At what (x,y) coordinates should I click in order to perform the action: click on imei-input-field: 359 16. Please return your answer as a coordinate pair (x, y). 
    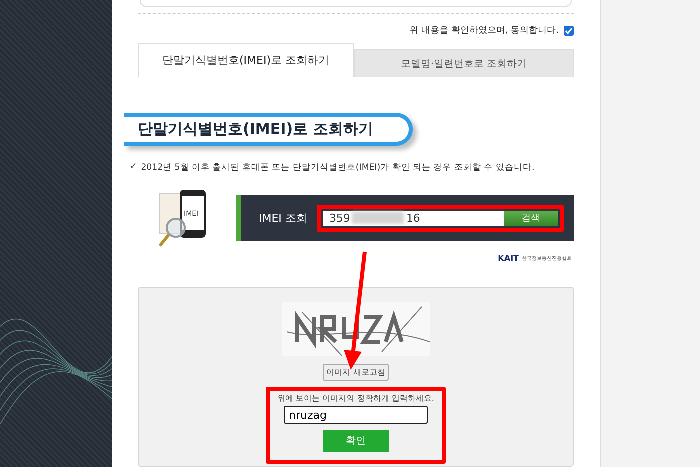
    Looking at the image, I should click on (413, 218).